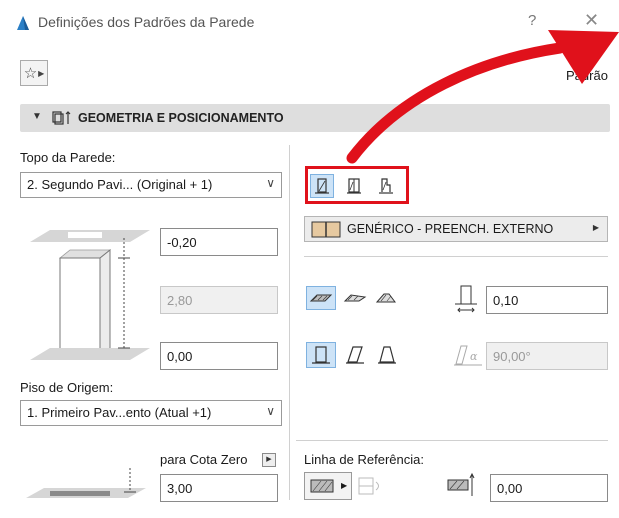  What do you see at coordinates (61, 118) in the screenshot?
I see `geometry-section-icon` at bounding box center [61, 118].